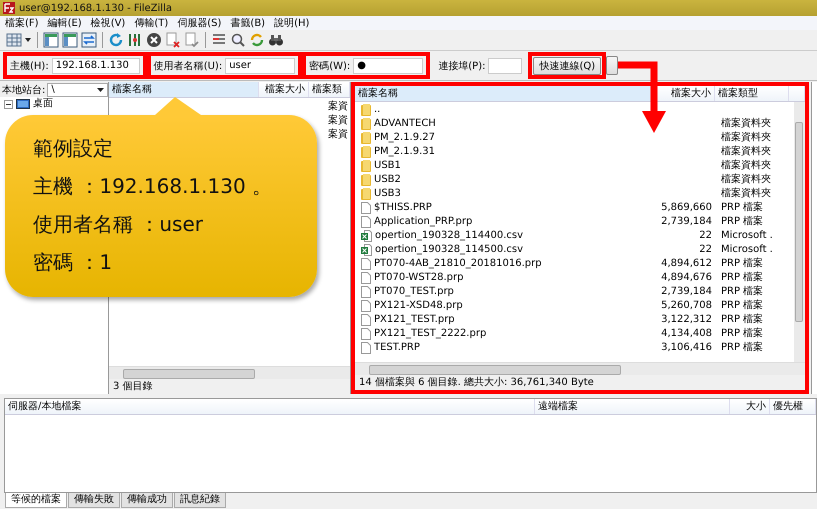 The image size is (817, 509). I want to click on file-row: USB1 檔案資料夾, so click(574, 166).